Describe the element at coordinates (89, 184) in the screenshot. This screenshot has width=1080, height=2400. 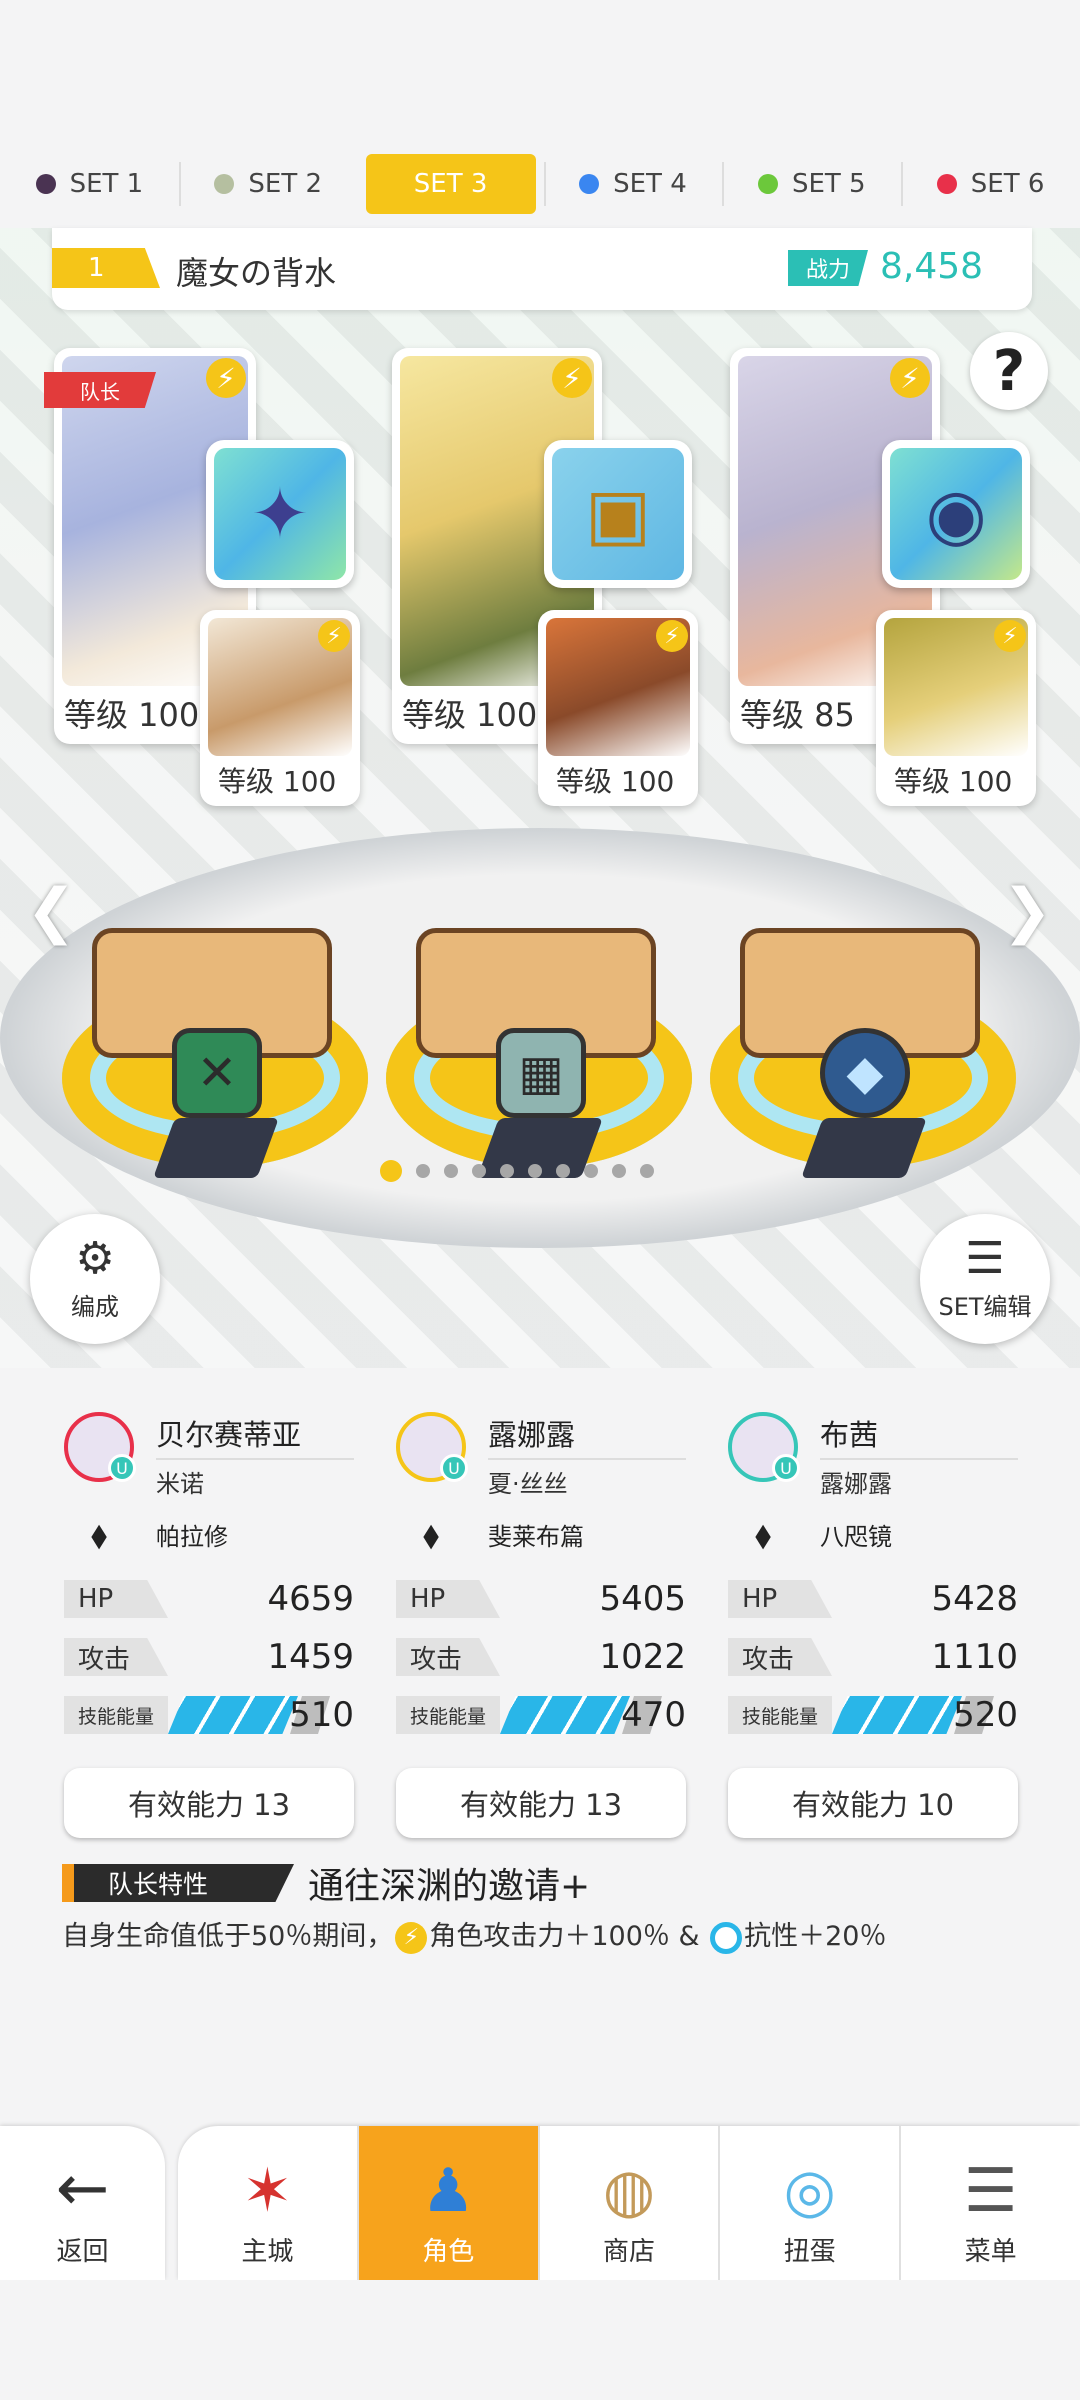
I see `set-tab-1: SET 1` at that location.